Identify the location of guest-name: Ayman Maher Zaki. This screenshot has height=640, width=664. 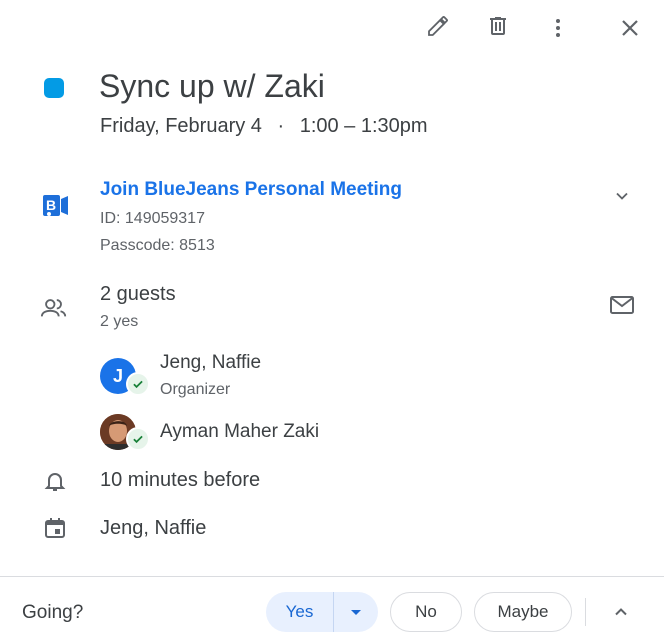
(240, 431).